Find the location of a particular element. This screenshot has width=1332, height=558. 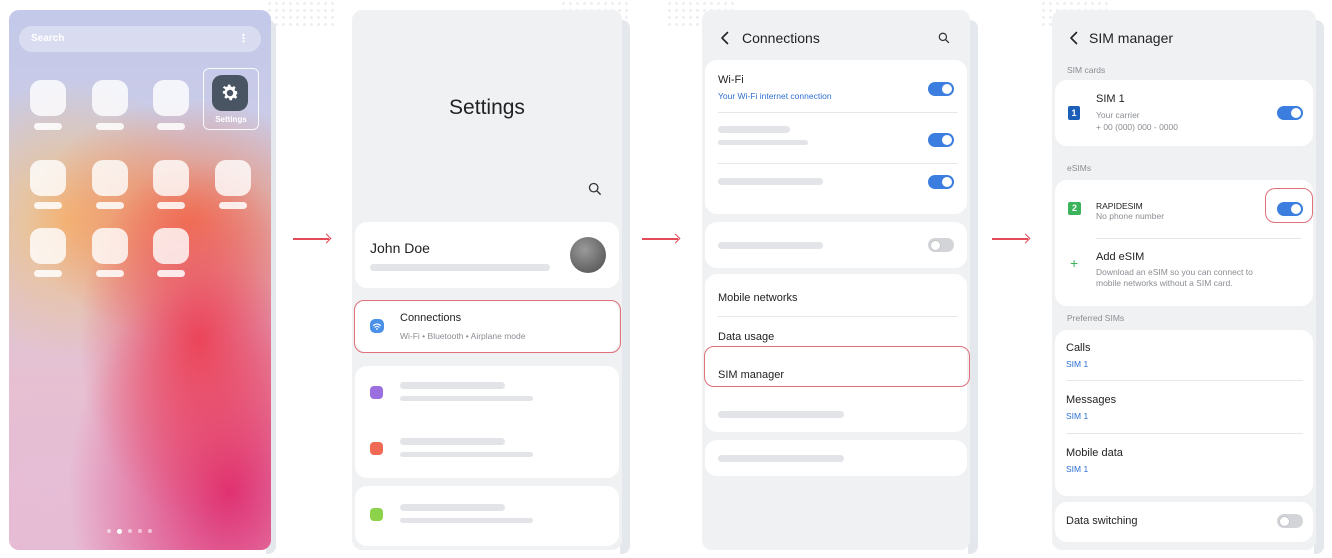

esim-toggle-highlight is located at coordinates (1289, 205).